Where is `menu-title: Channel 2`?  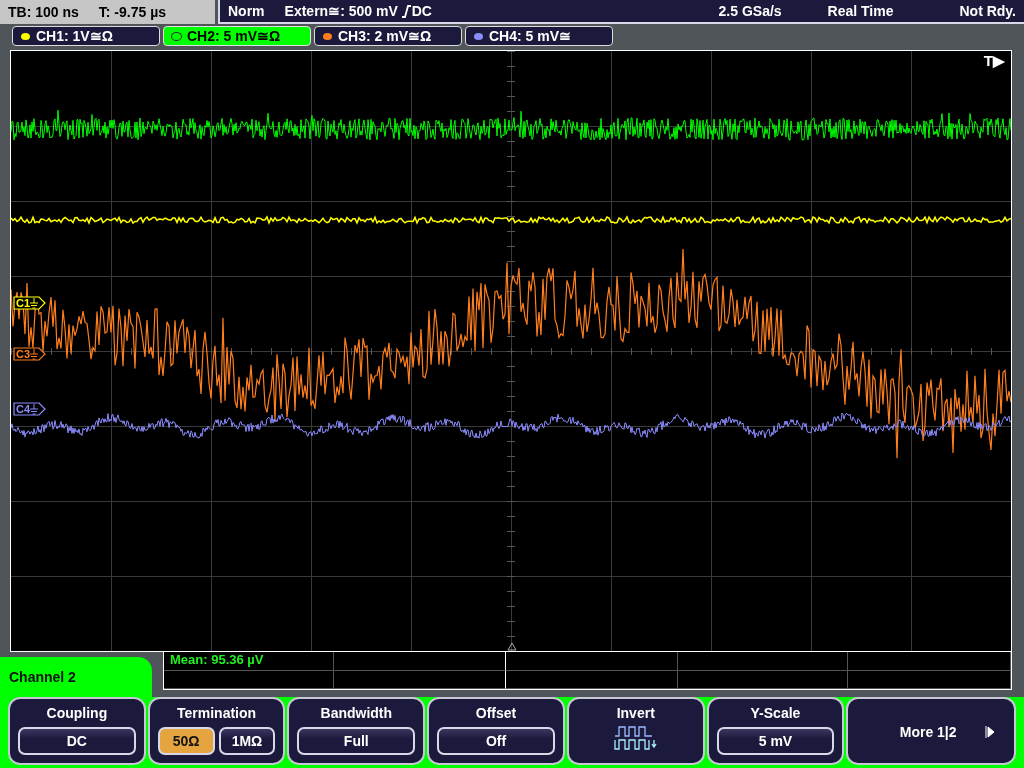 menu-title: Channel 2 is located at coordinates (42, 677).